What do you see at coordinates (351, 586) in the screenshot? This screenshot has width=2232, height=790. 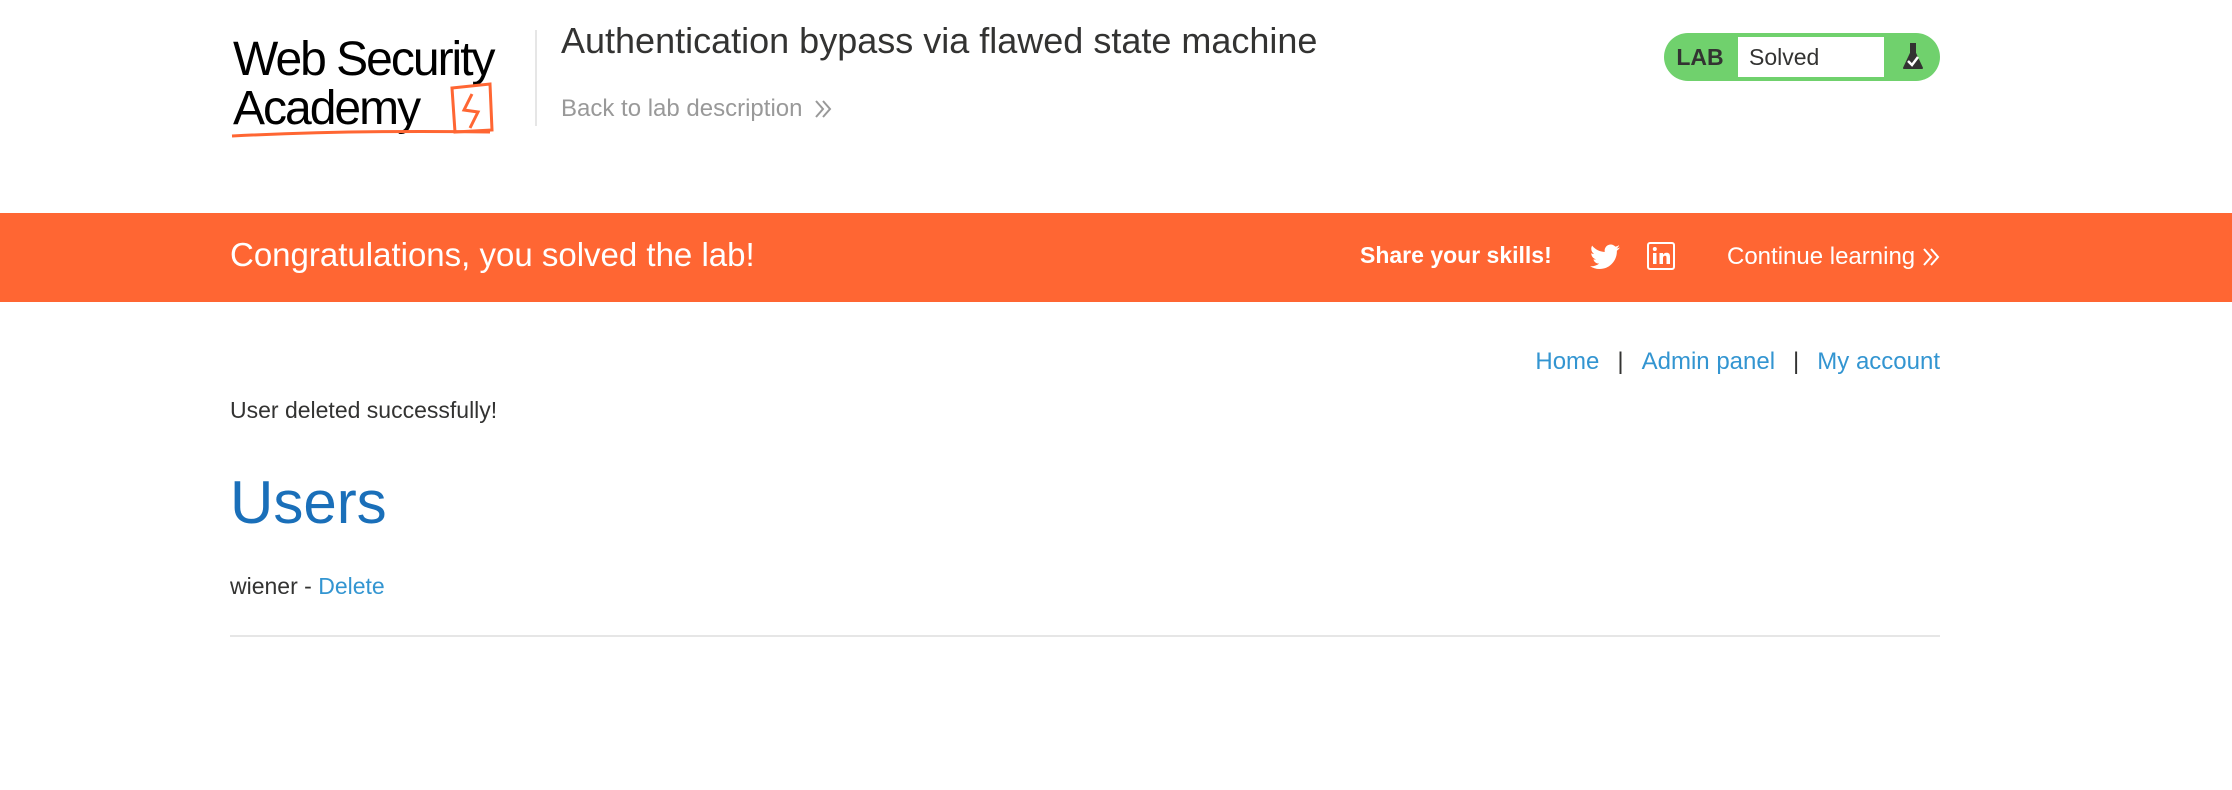 I see `delete-user-link: Delete` at bounding box center [351, 586].